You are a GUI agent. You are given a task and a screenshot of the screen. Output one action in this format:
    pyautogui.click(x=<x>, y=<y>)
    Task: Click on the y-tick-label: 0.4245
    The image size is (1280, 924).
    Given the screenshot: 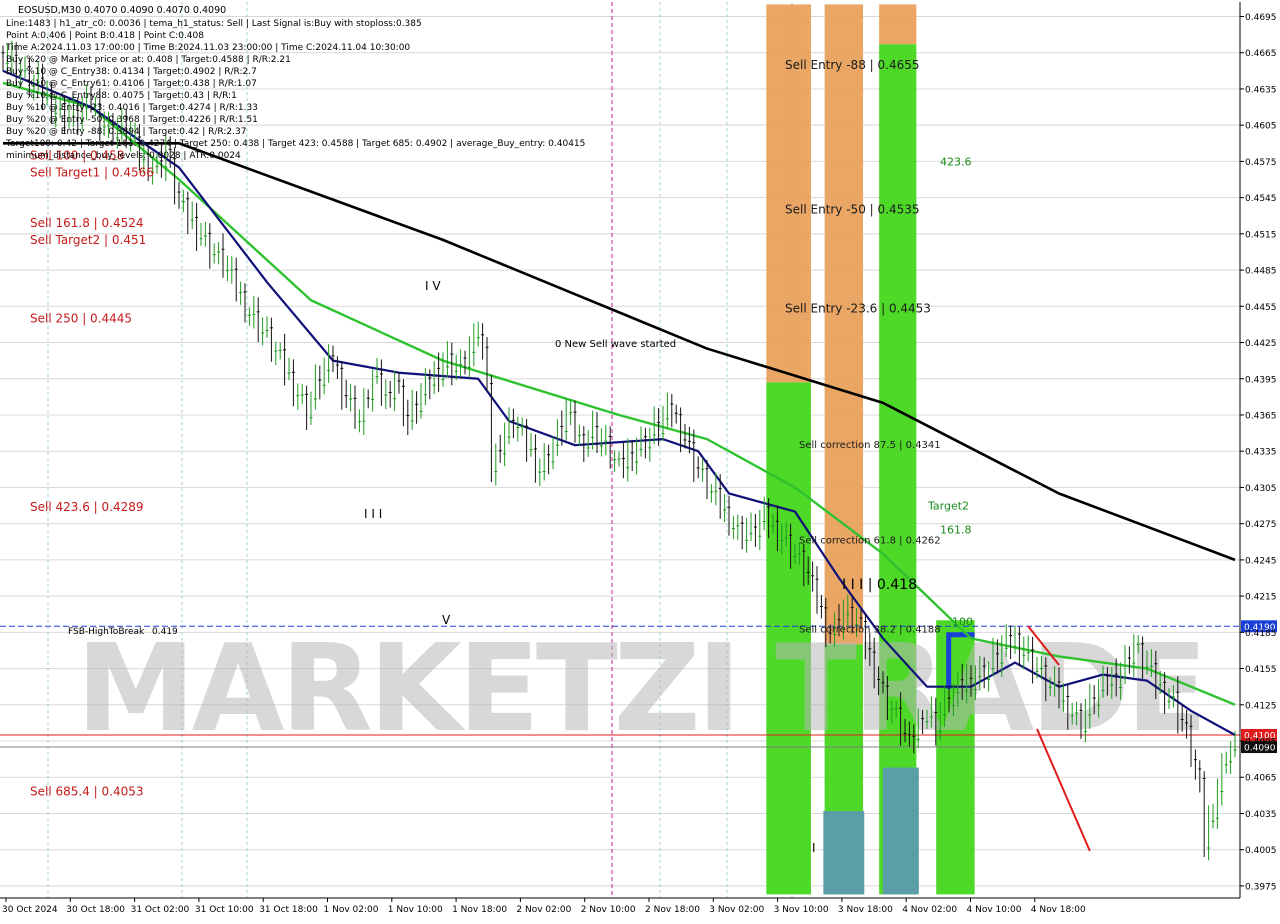 What is the action you would take?
    pyautogui.click(x=1261, y=561)
    